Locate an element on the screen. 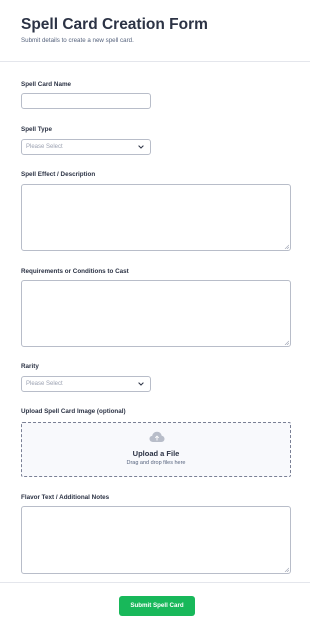 The height and width of the screenshot is (632, 320). upload-title: Upload a File is located at coordinates (156, 453).